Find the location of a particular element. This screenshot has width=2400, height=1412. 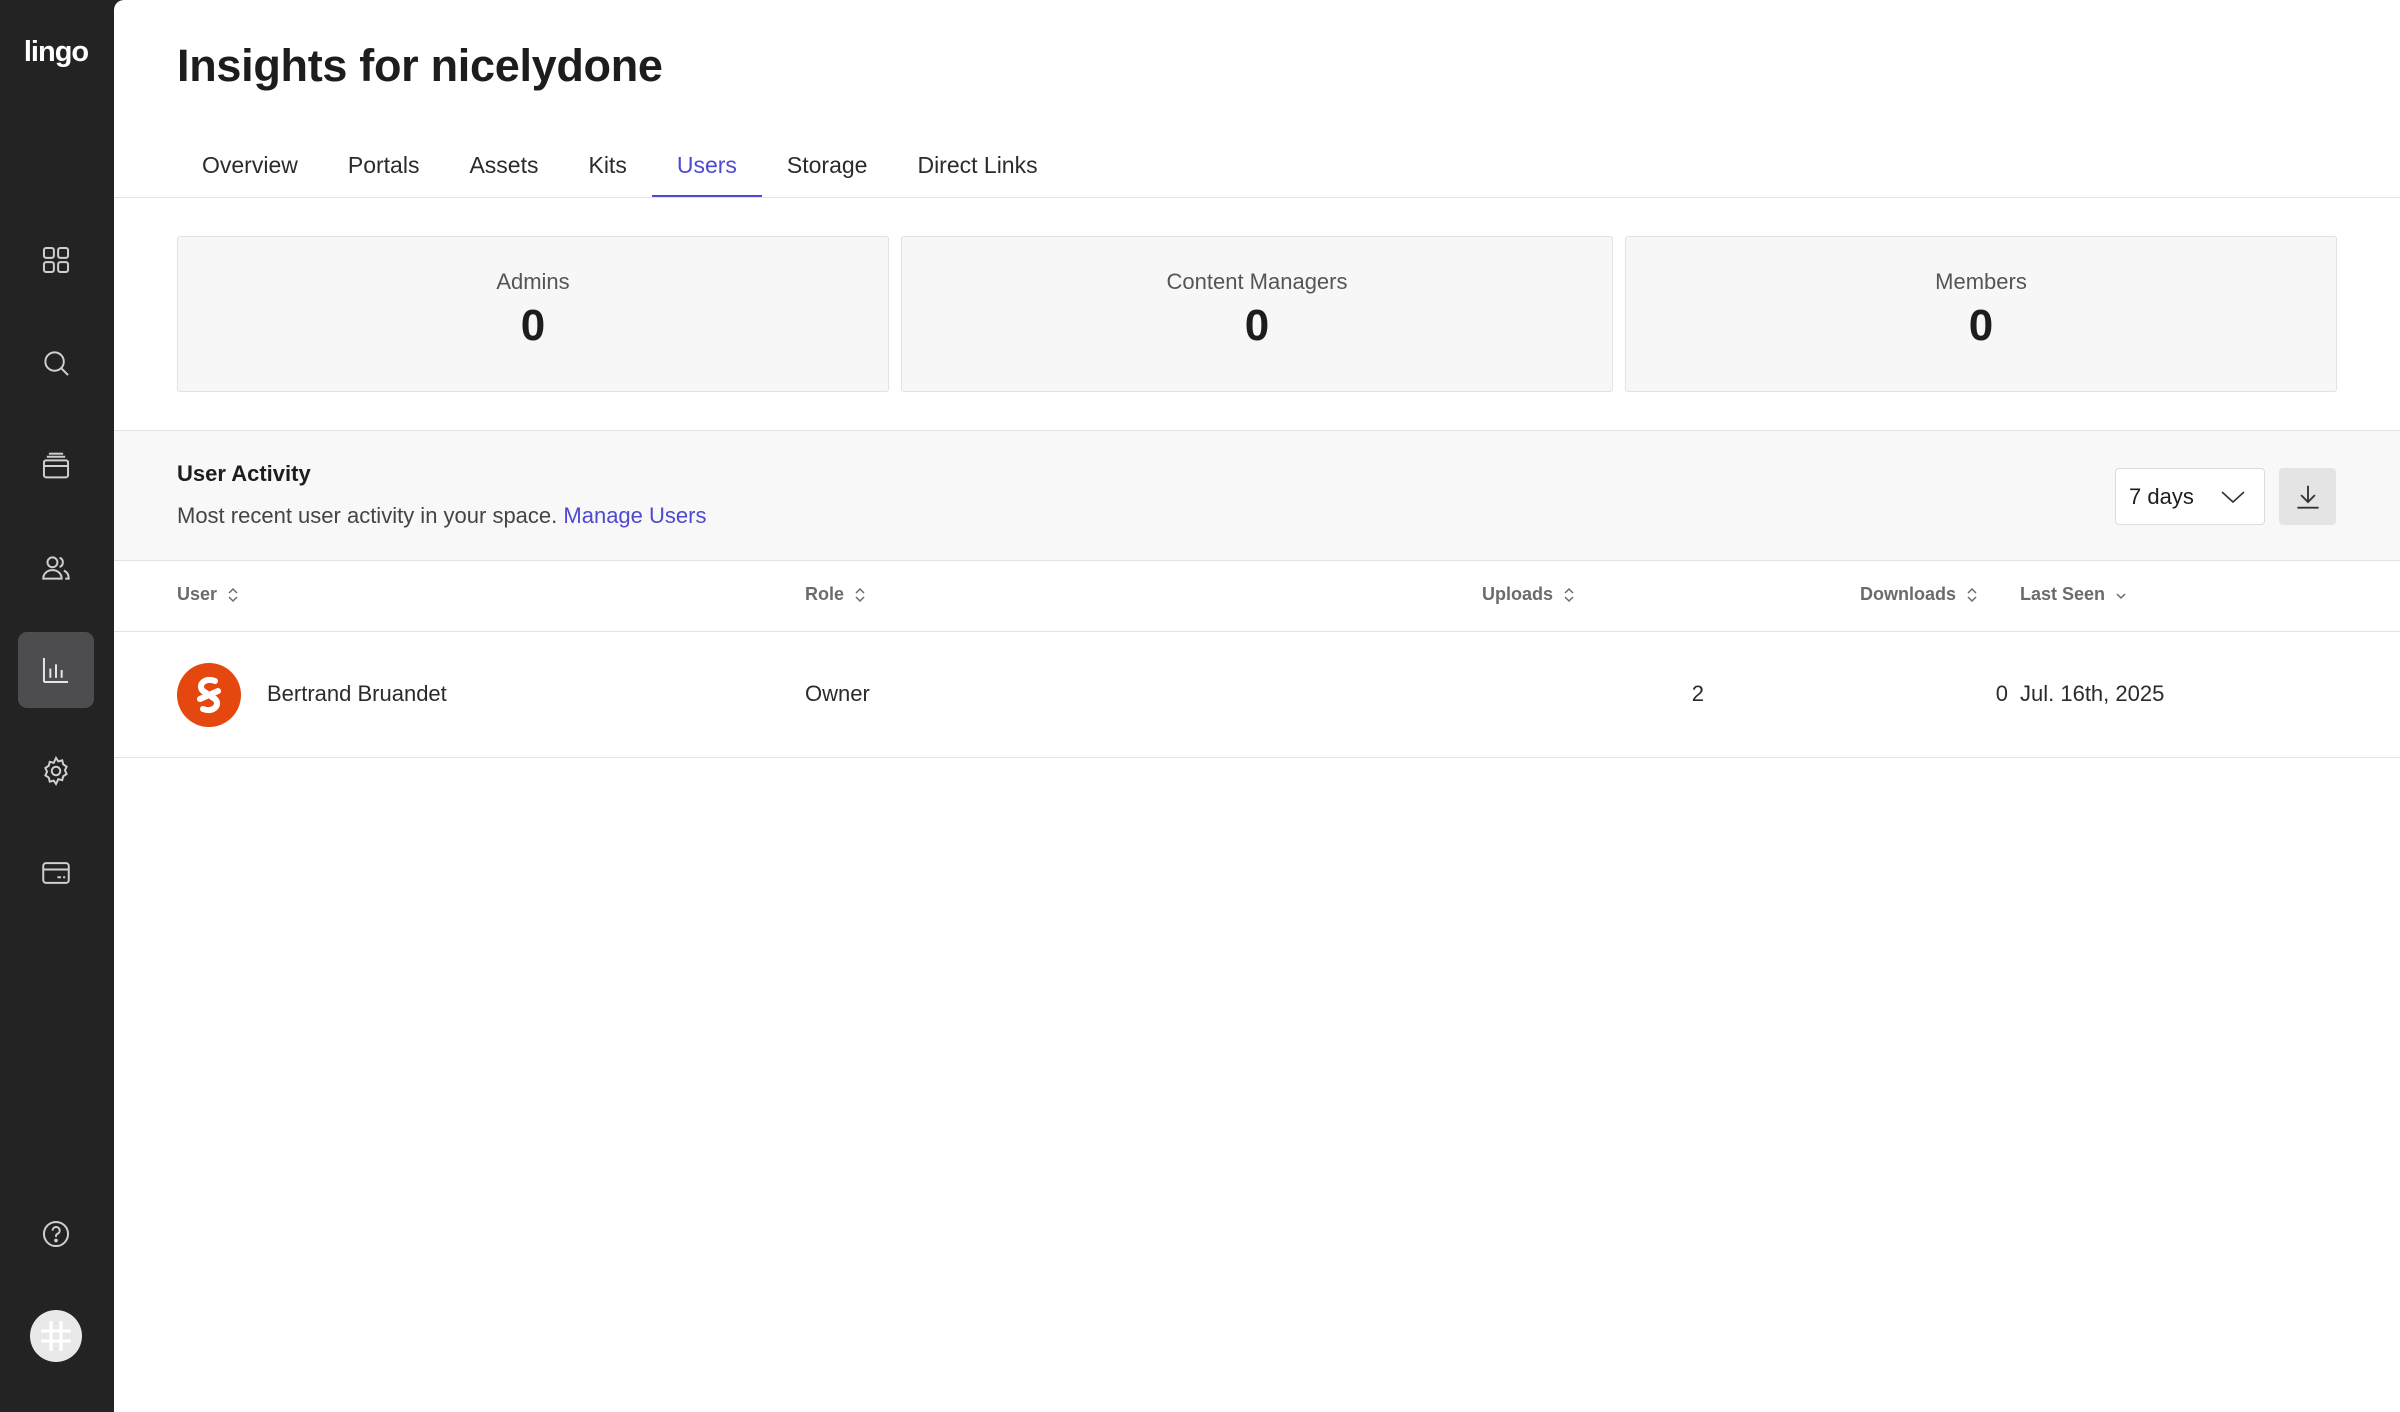

sidebar-item-insights is located at coordinates (56, 670).